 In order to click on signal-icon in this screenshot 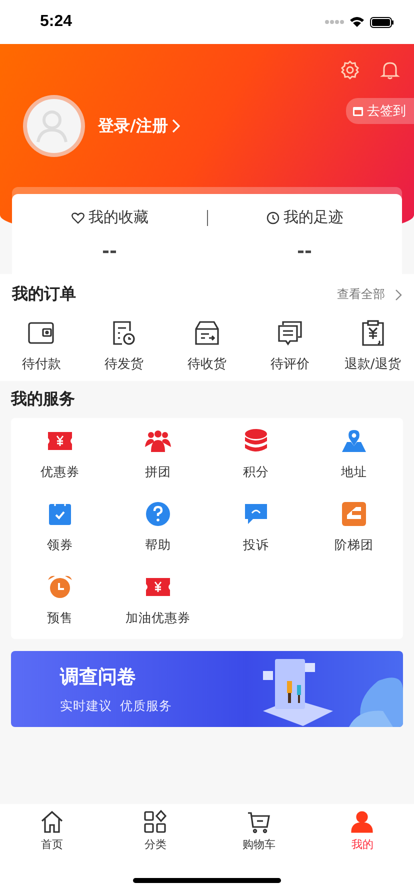, I will do `click(334, 22)`.